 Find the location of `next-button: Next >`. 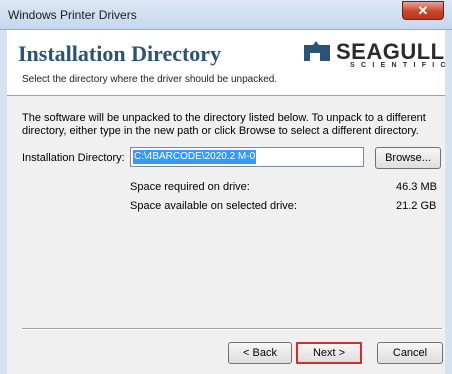

next-button: Next > is located at coordinates (329, 353).